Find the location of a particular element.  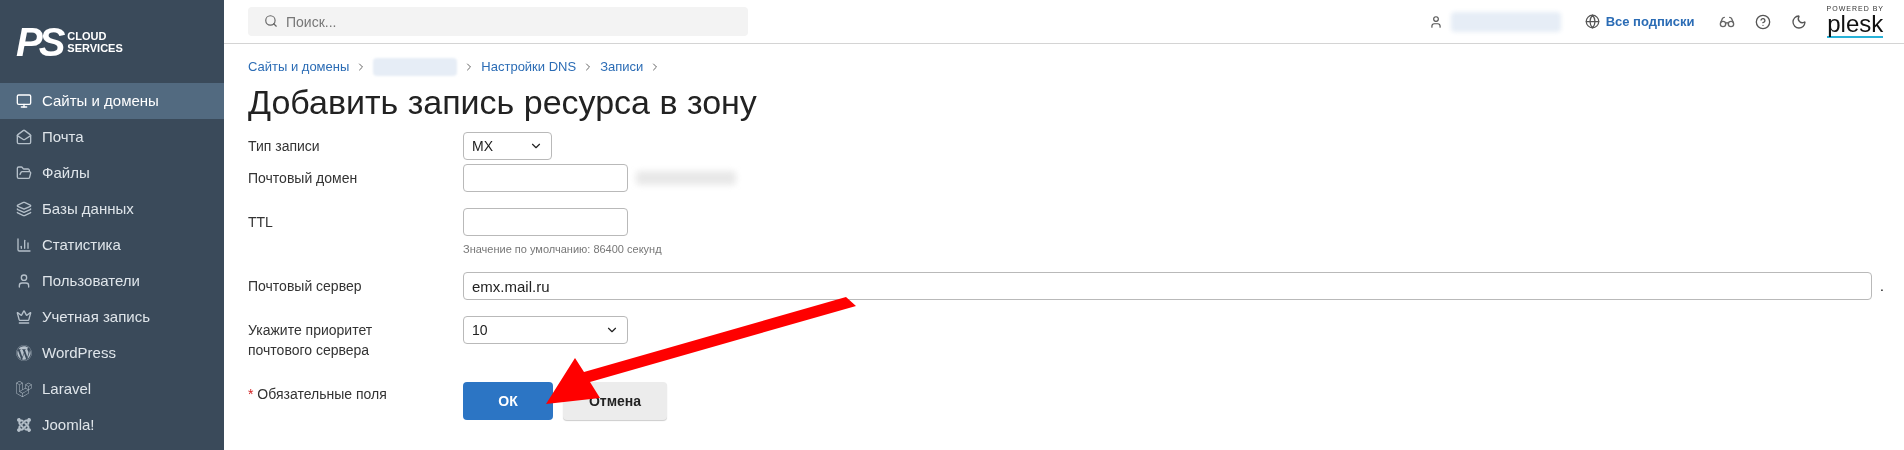

logo-text: SERVICES is located at coordinates (95, 47).